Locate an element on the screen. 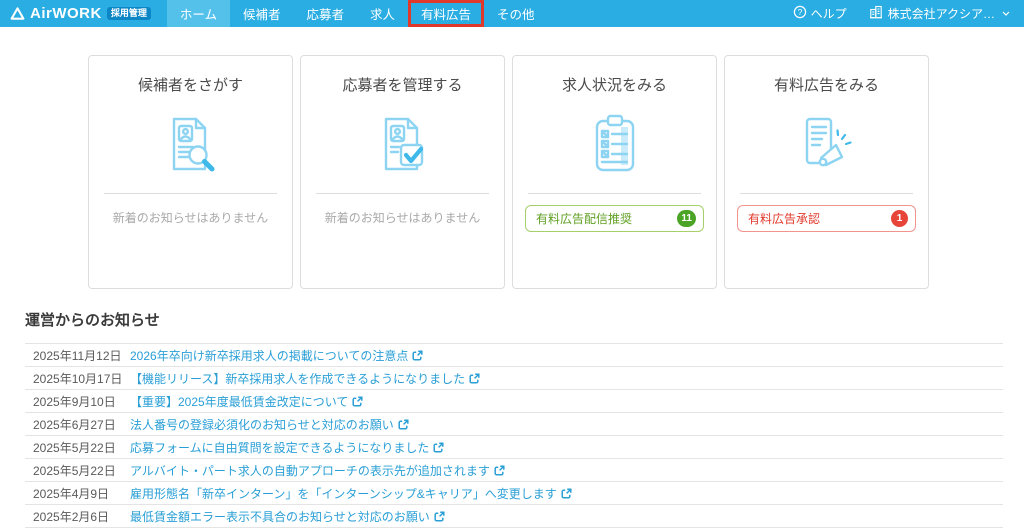  logo-badge: 採用管理 is located at coordinates (128, 13).